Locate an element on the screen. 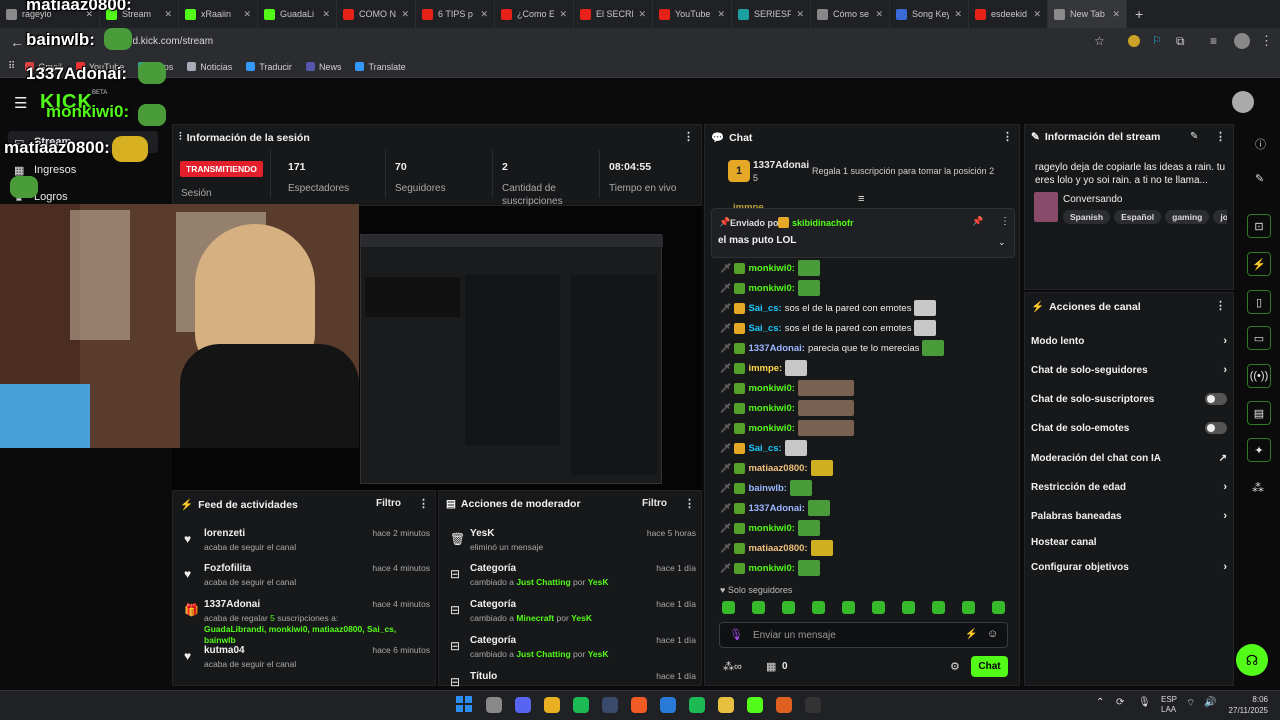 This screenshot has height=720, width=1280. chat-menu-icon: ⋮ is located at coordinates (1007, 136).